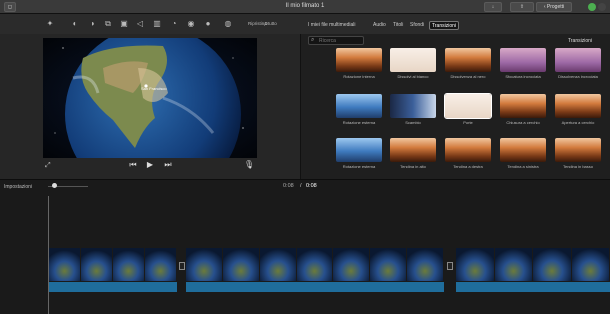  Describe the element at coordinates (54, 185) in the screenshot. I see `zoom-slider-knob` at that location.